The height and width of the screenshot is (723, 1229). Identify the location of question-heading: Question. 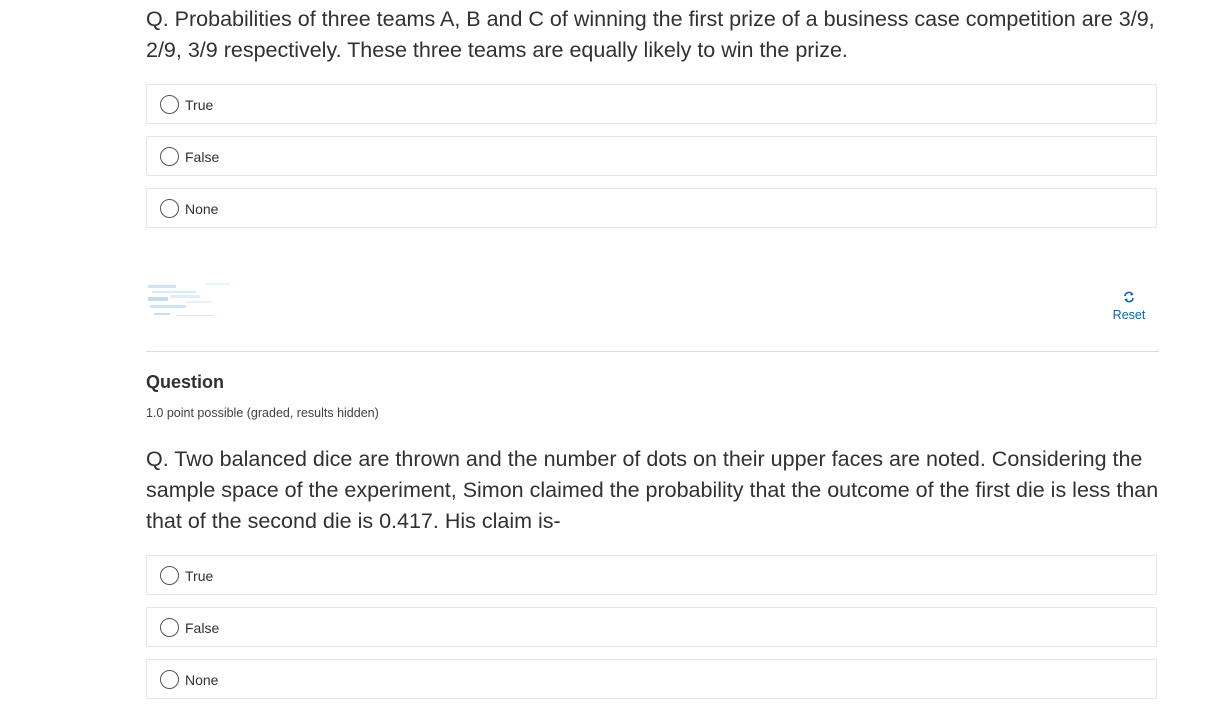
(185, 382).